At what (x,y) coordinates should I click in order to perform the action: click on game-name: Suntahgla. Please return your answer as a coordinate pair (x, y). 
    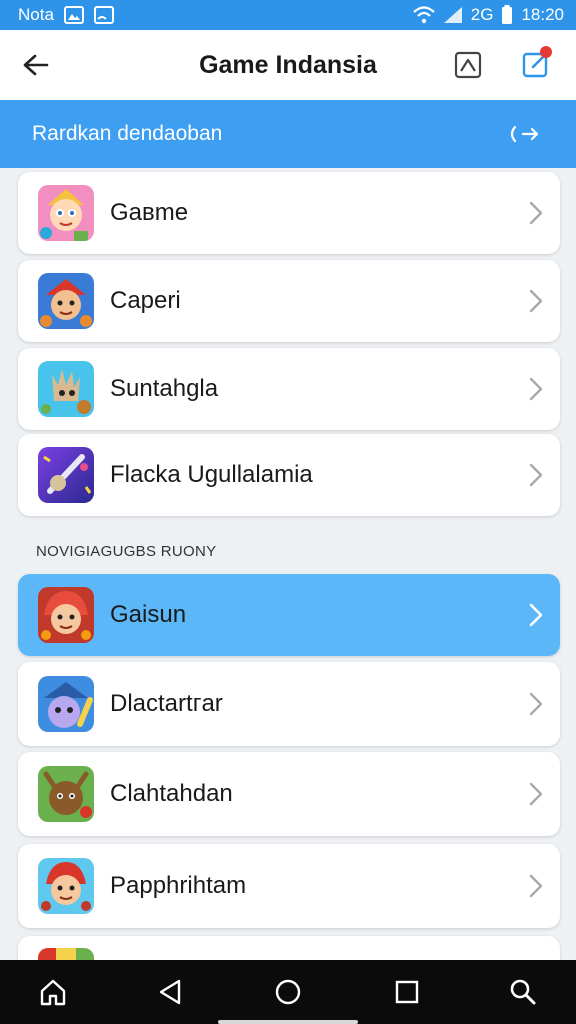
    Looking at the image, I should click on (164, 388).